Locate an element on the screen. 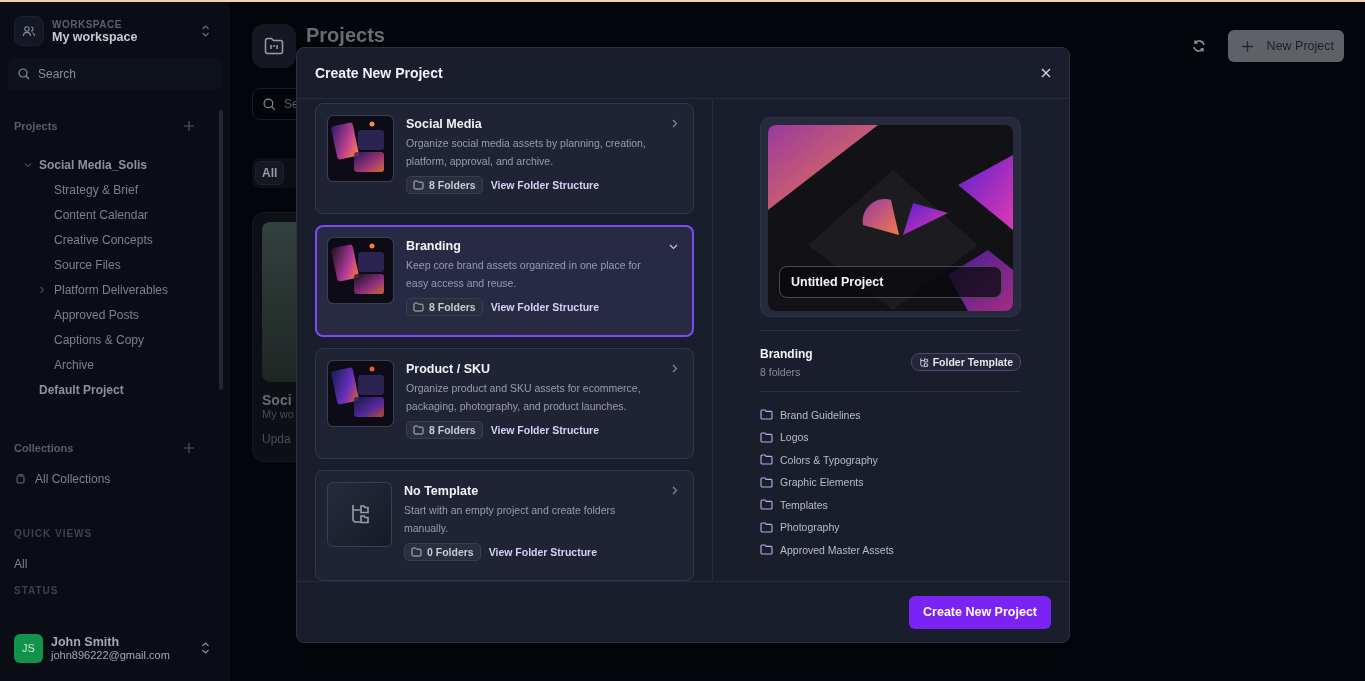 This screenshot has width=1365, height=681. folder-tree-item: Archive is located at coordinates (74, 364).